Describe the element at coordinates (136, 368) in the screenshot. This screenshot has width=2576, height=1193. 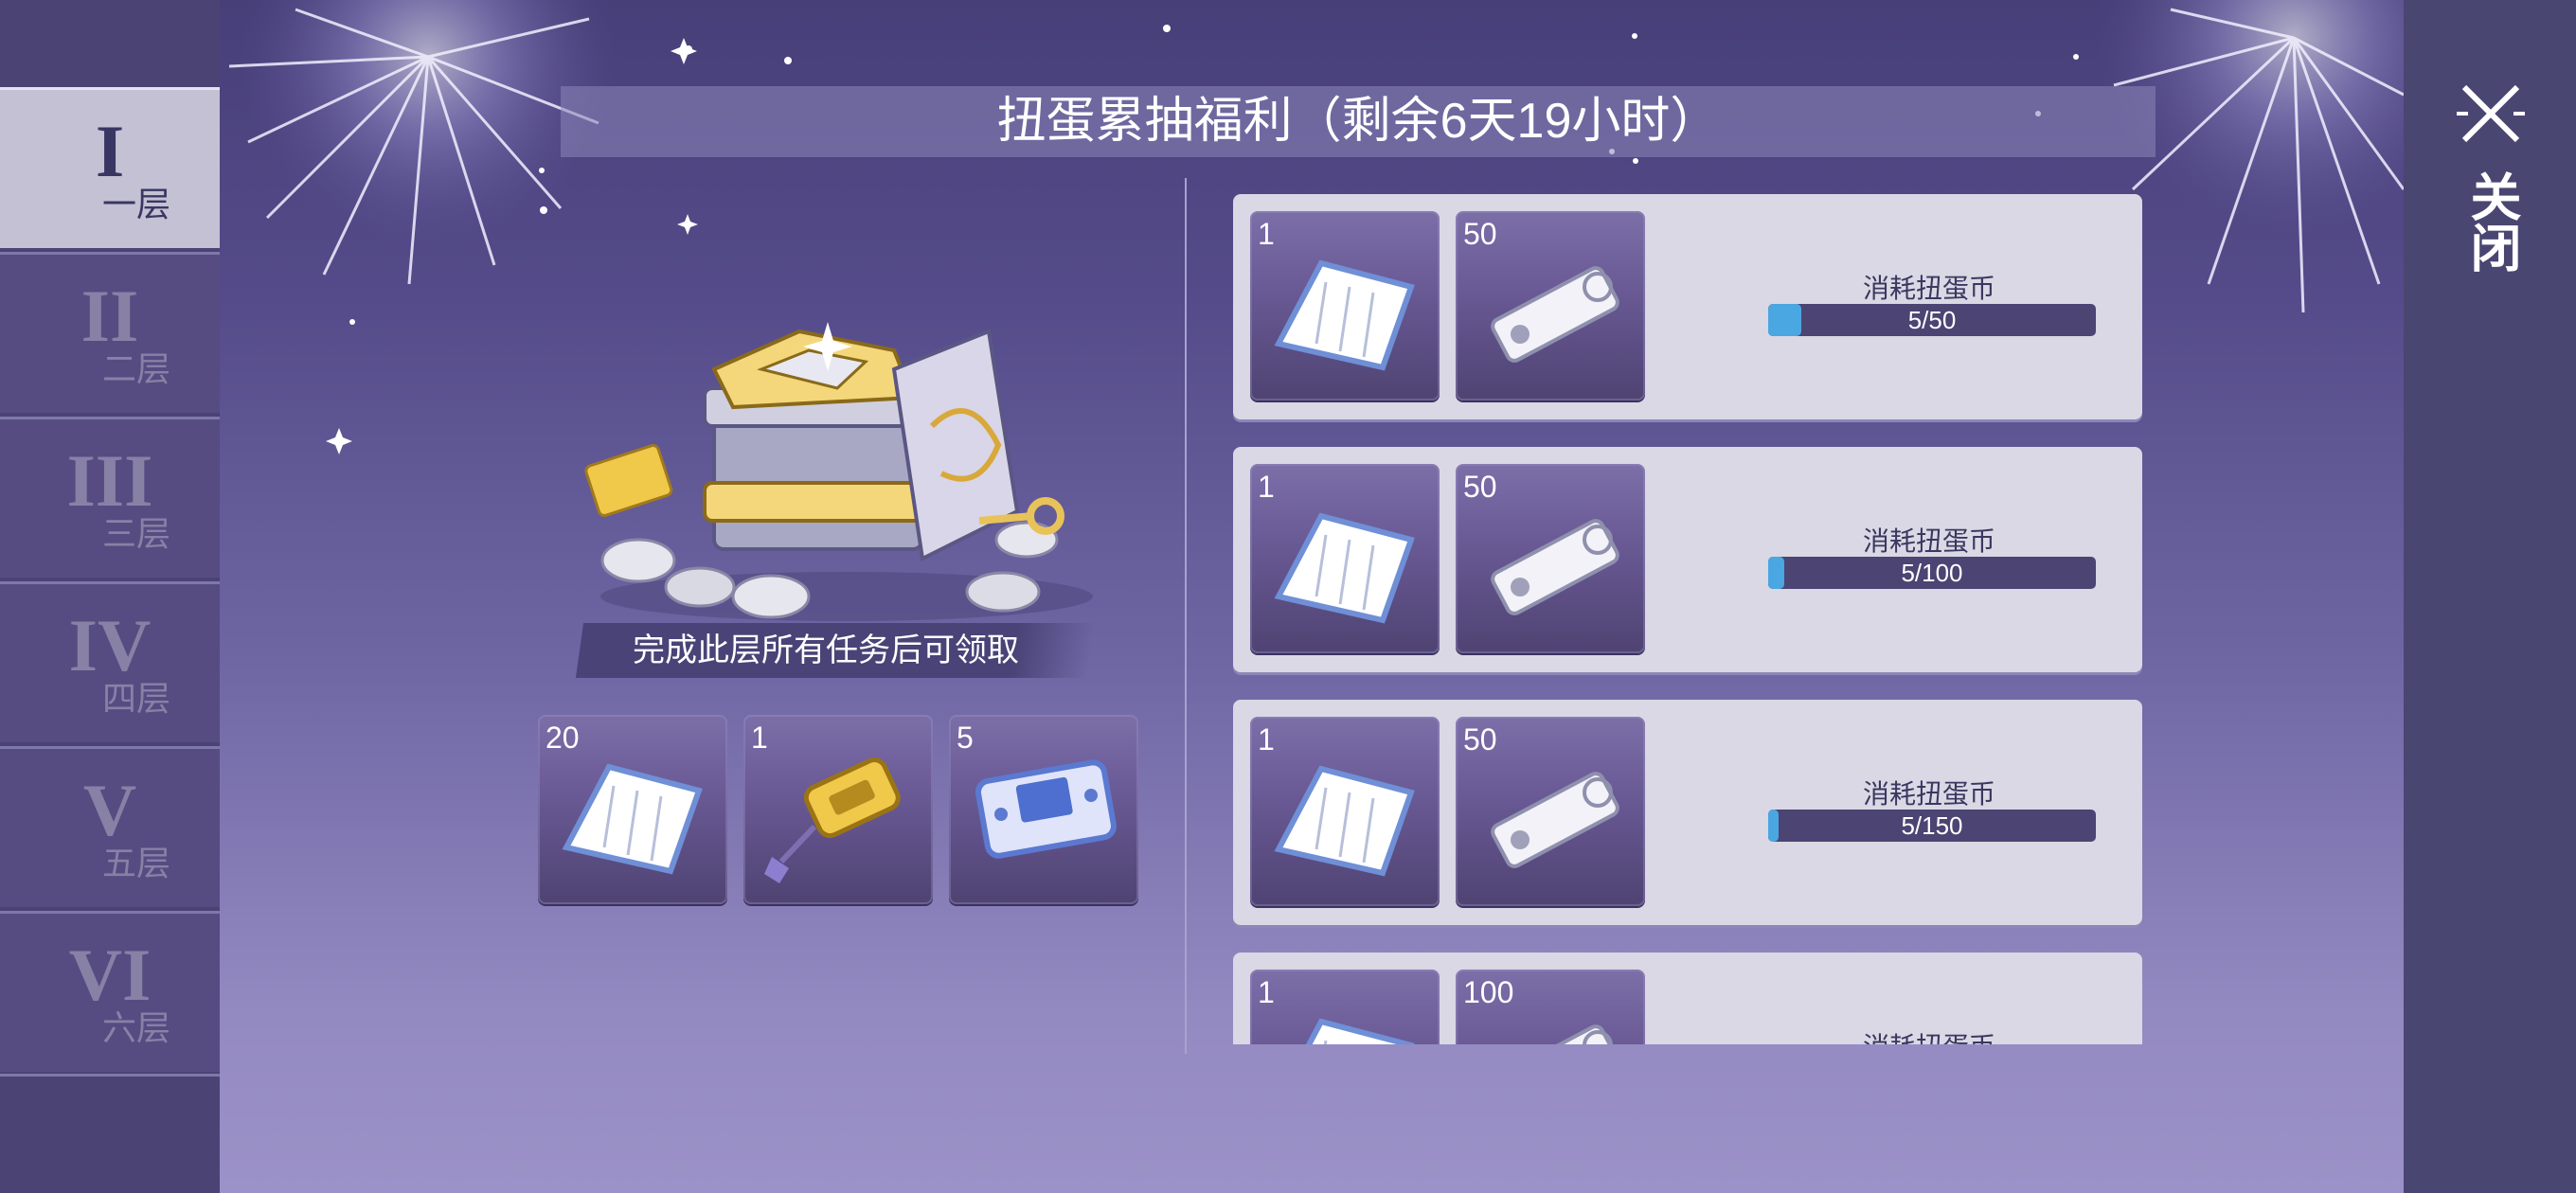
I see `floor-label: 二层` at that location.